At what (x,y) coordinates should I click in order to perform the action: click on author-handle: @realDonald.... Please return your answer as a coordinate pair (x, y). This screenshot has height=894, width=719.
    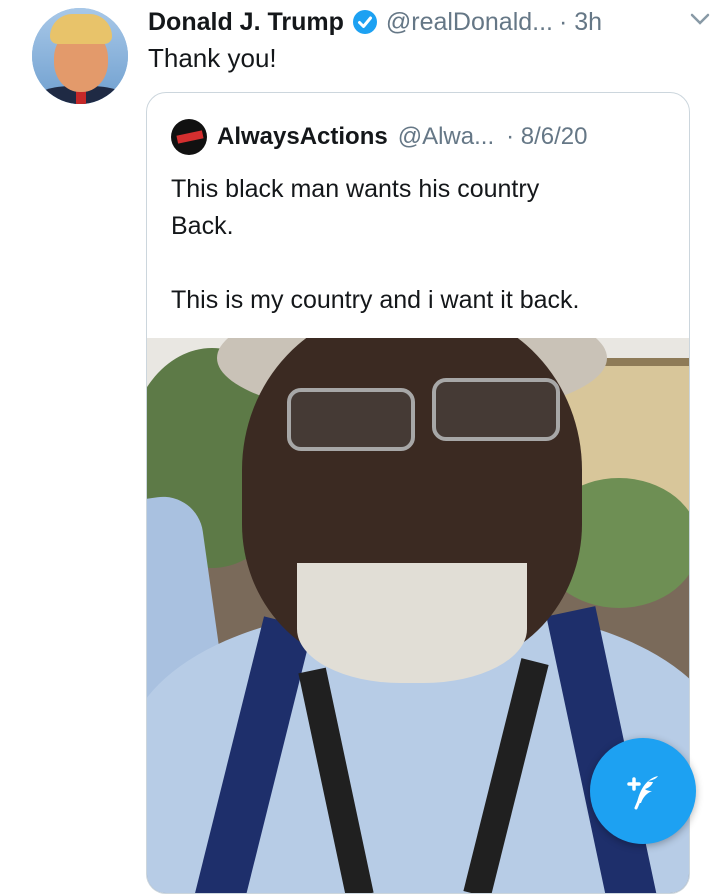
    Looking at the image, I should click on (469, 22).